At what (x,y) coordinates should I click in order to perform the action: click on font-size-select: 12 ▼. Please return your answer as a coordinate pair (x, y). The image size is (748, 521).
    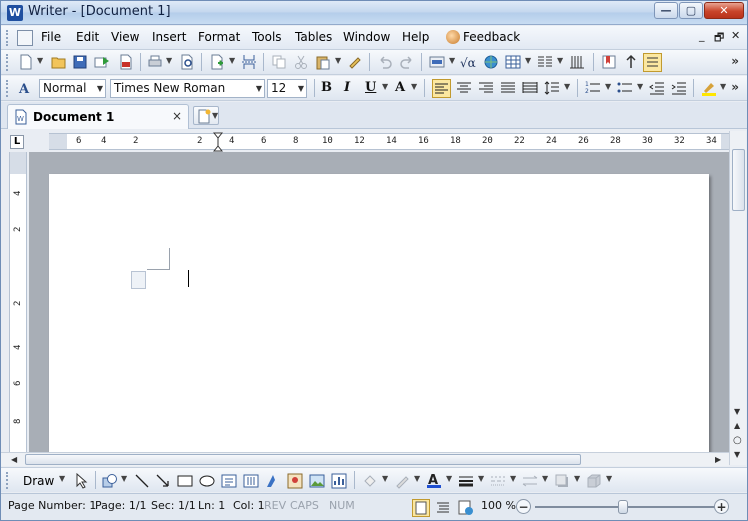
    Looking at the image, I should click on (287, 88).